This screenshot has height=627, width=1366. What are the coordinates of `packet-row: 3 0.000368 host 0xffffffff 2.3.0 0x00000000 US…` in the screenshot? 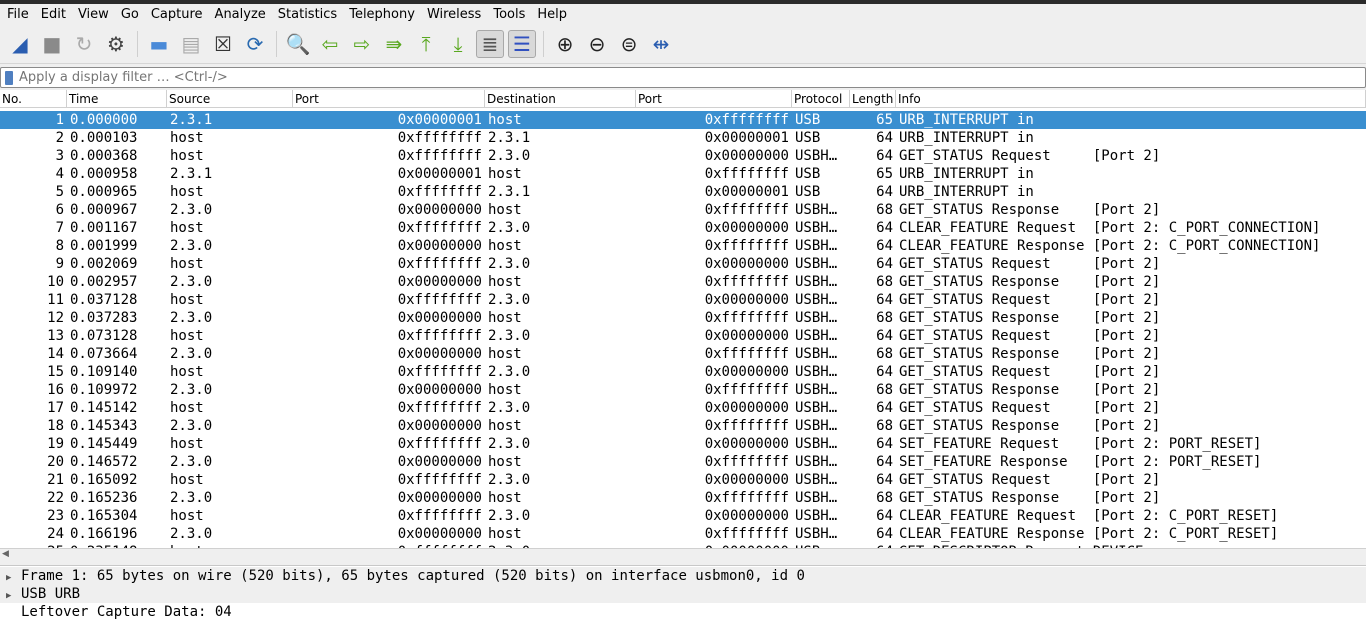 It's located at (683, 156).